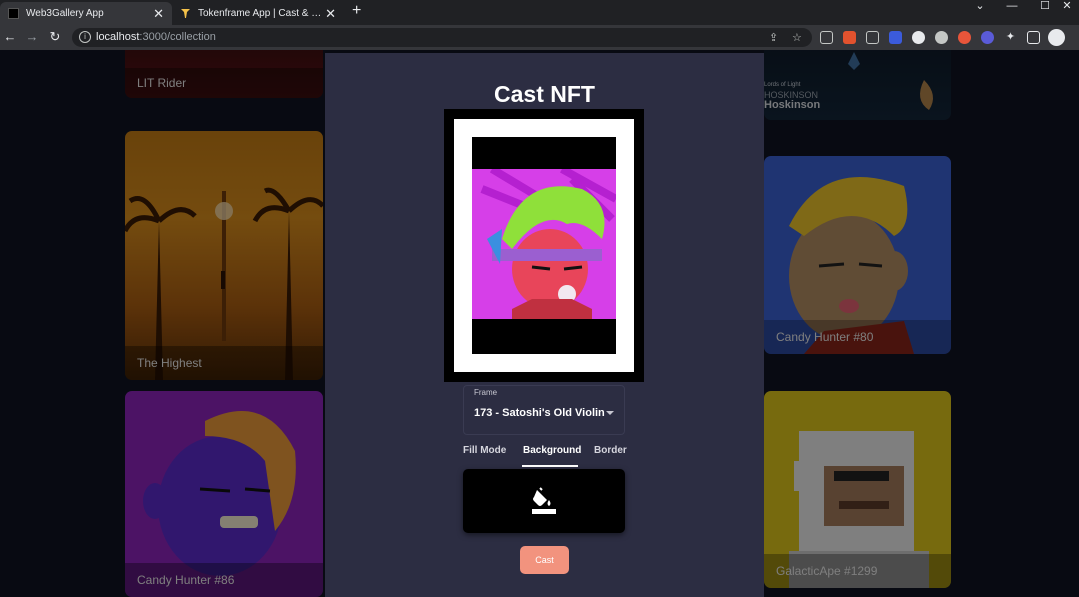 The height and width of the screenshot is (597, 1079). Describe the element at coordinates (872, 37) in the screenshot. I see `extension-wallet-icon` at that location.